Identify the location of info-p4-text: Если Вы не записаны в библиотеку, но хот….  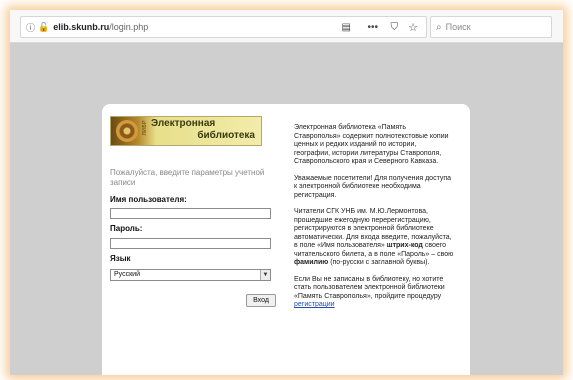
(369, 287).